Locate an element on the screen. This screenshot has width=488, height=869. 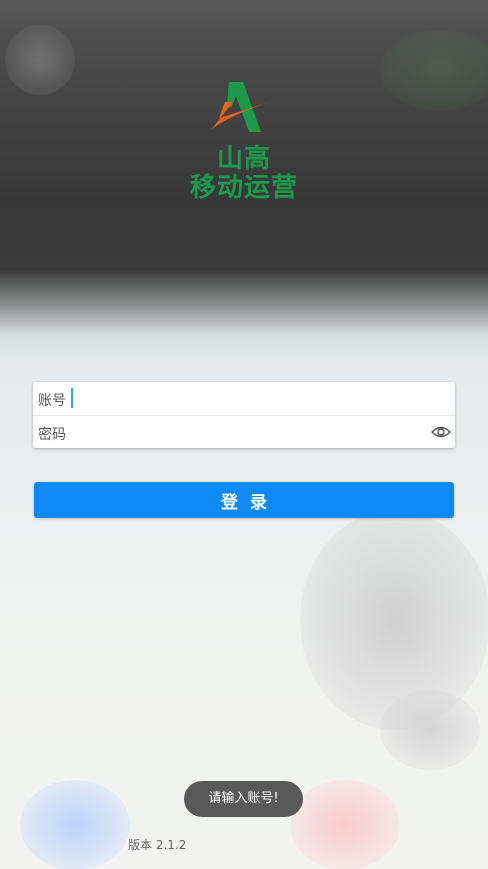
password-row: 密码 is located at coordinates (244, 432).